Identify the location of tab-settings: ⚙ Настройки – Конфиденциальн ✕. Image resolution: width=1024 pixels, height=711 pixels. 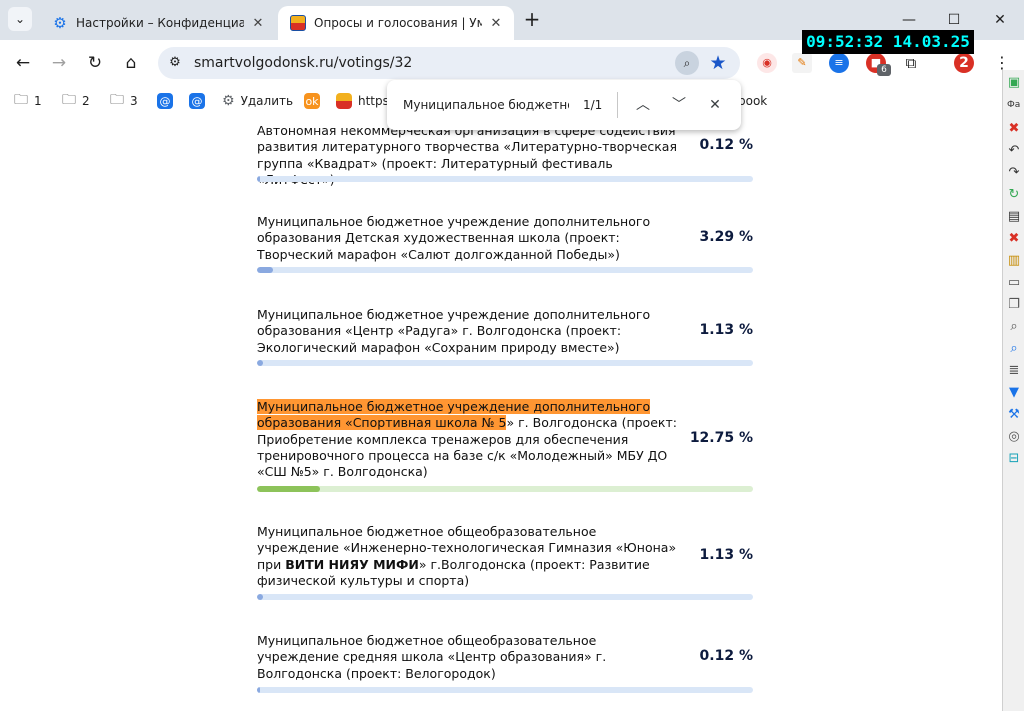
(158, 23).